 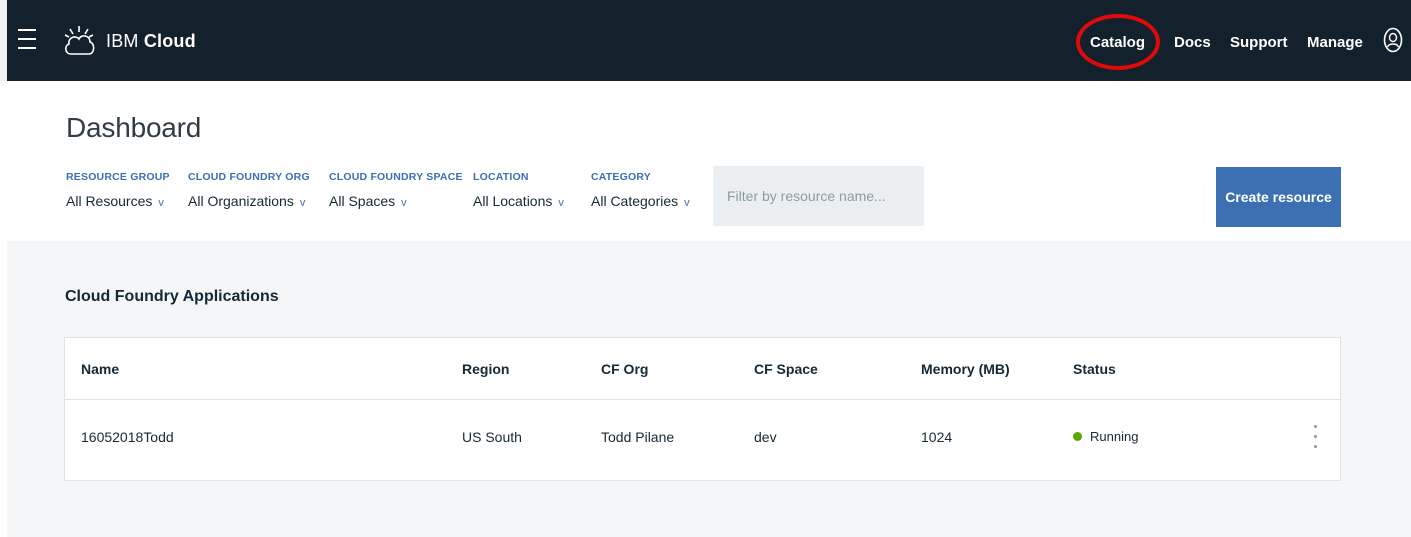 I want to click on status-dot-icon, so click(x=1077, y=436).